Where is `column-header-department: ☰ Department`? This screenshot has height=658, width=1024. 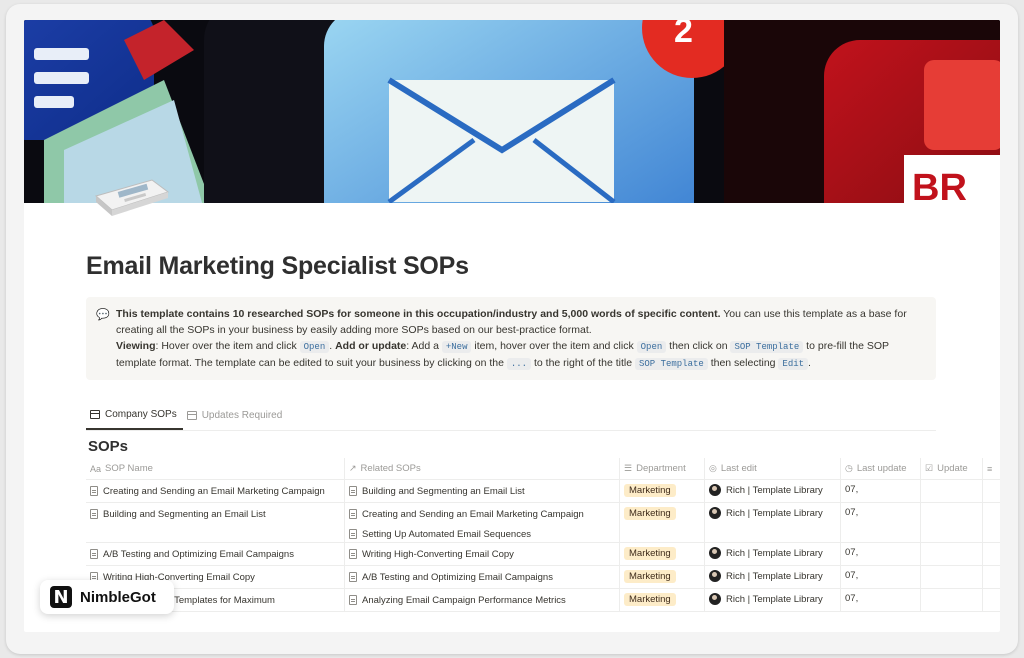 column-header-department: ☰ Department is located at coordinates (662, 468).